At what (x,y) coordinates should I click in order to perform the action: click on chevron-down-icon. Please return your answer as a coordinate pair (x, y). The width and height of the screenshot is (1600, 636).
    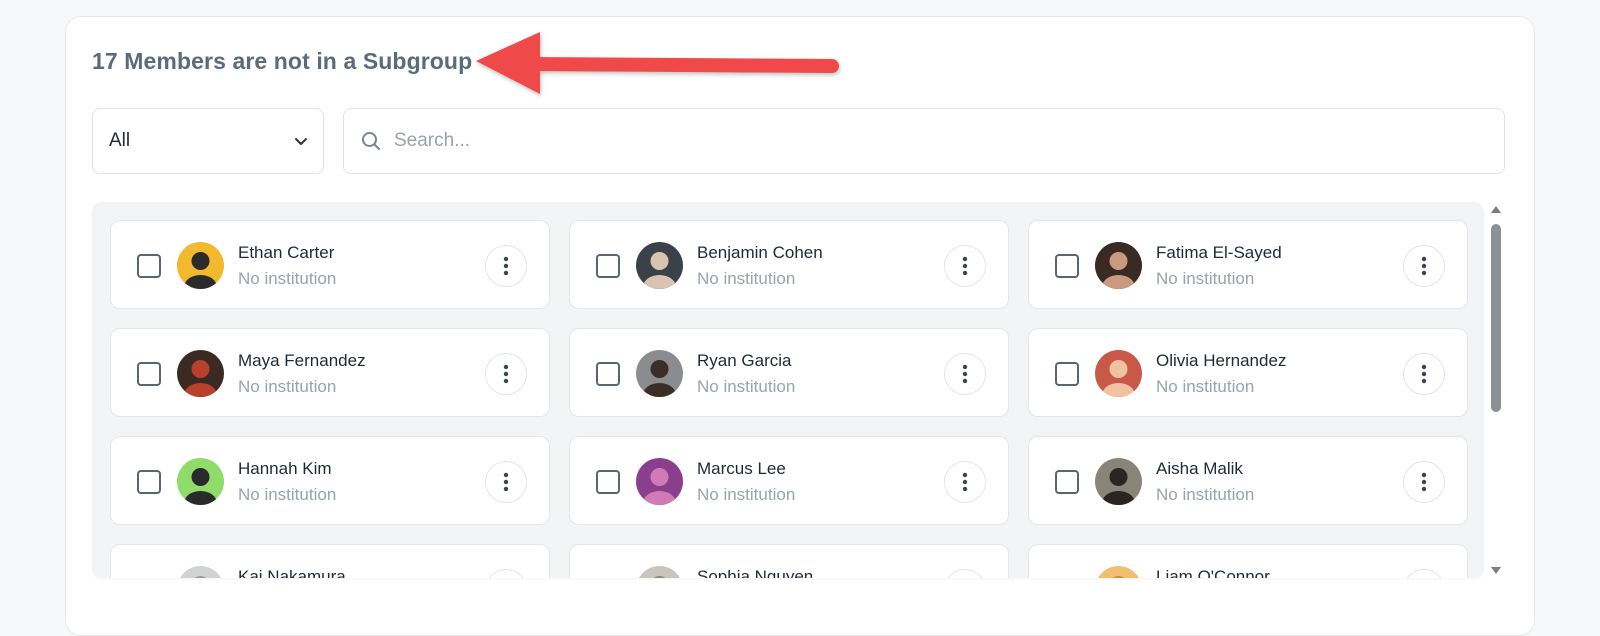
    Looking at the image, I should click on (301, 141).